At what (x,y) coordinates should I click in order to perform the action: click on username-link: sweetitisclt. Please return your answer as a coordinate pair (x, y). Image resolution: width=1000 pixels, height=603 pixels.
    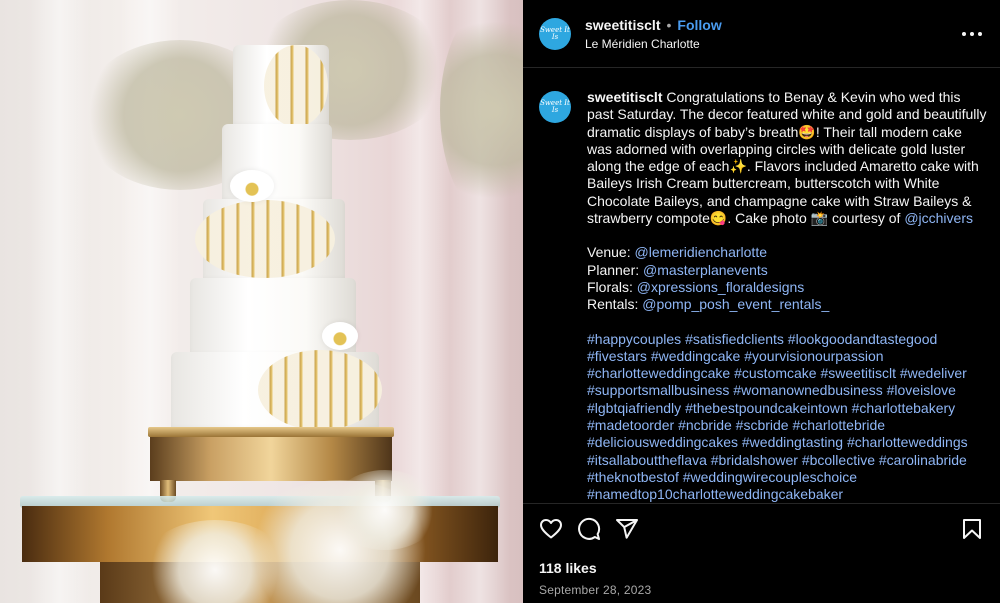
    Looking at the image, I should click on (622, 25).